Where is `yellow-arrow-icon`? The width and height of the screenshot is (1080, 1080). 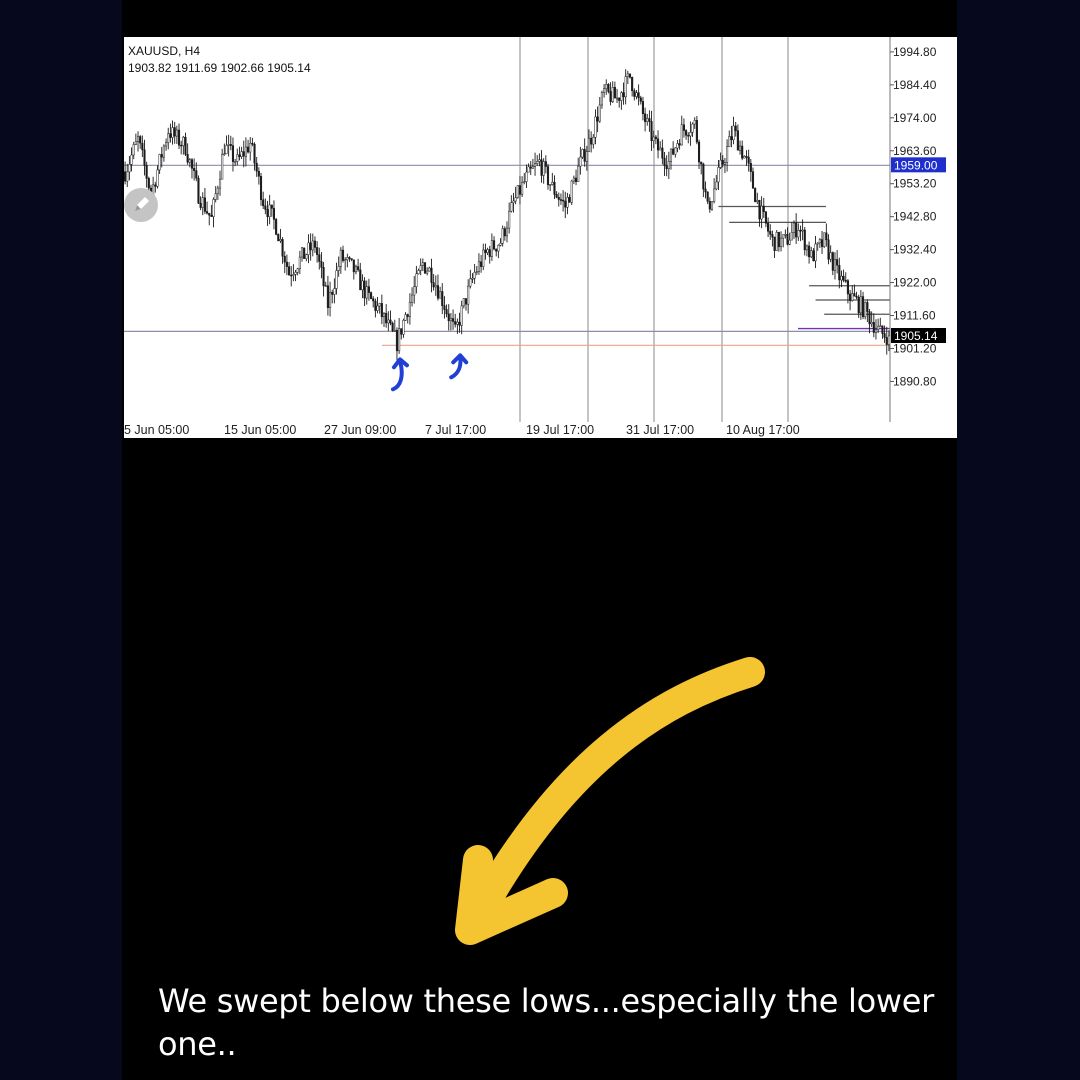 yellow-arrow-icon is located at coordinates (610, 801).